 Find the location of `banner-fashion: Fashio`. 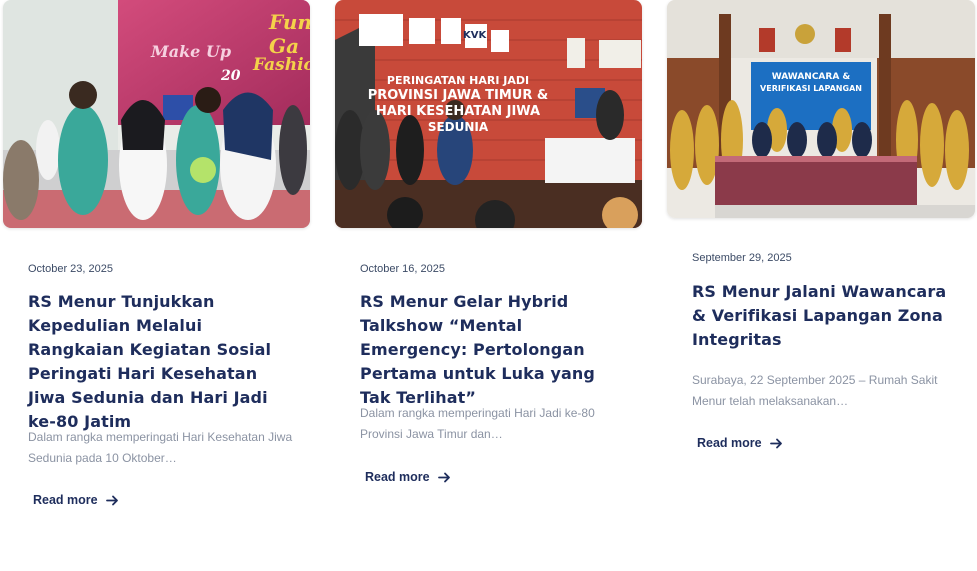

banner-fashion: Fashio is located at coordinates (281, 65).